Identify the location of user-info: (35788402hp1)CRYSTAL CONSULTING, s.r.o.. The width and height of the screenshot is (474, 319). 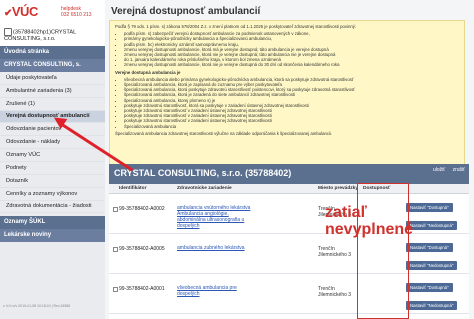
(40, 35).